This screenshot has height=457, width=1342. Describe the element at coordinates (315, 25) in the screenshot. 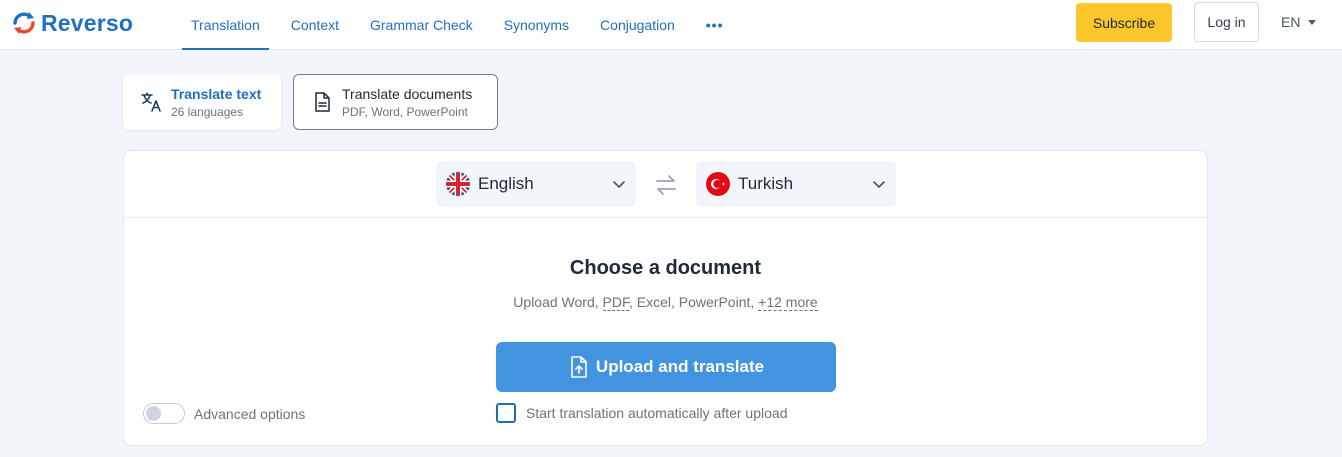

I see `nav-item-context: Context` at that location.